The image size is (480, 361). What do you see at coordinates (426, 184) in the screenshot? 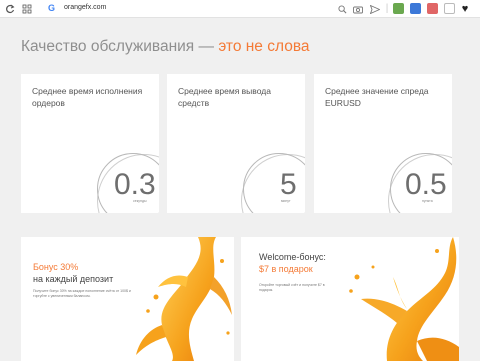
I see `stat-value: 0.5` at bounding box center [426, 184].